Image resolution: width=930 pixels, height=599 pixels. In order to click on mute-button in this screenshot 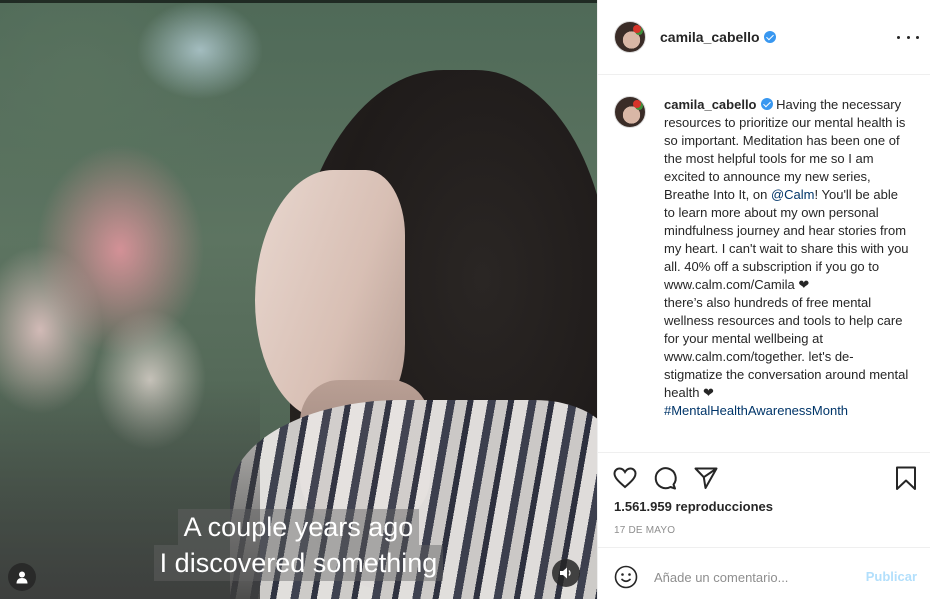, I will do `click(566, 573)`.